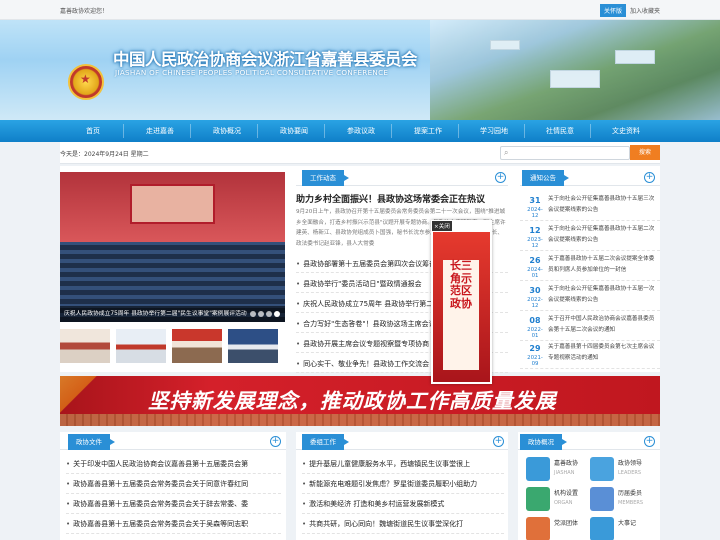  What do you see at coordinates (173, 504) in the screenshot?
I see `doc-item: 政协嘉善县第十五届委员会常务委员会关于辞去常委、委` at bounding box center [173, 504].